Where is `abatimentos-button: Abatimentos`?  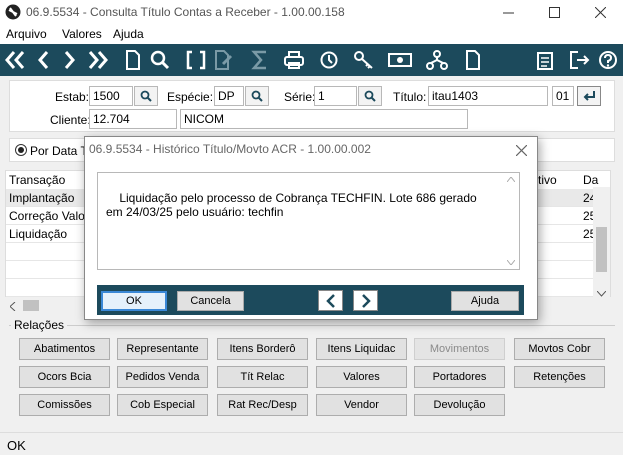 abatimentos-button: Abatimentos is located at coordinates (64, 349).